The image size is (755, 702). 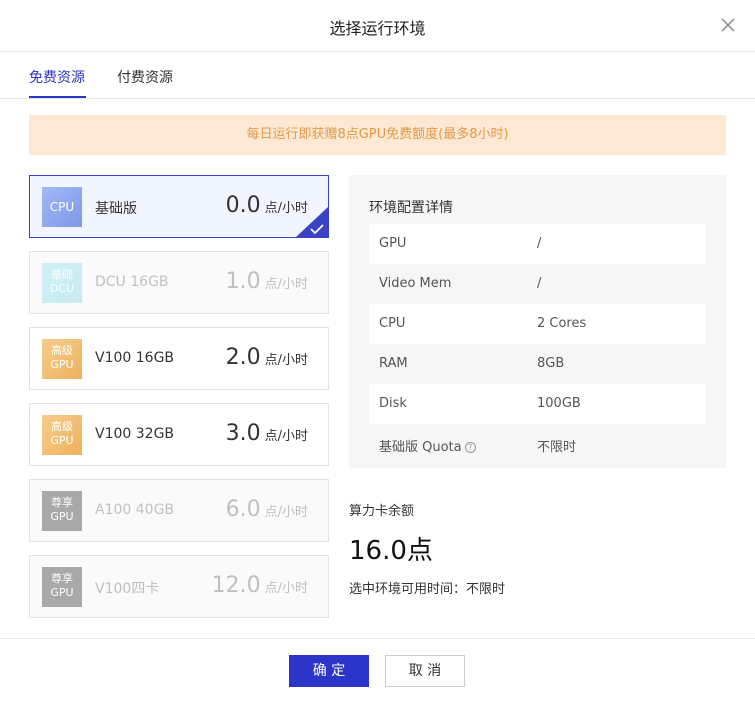 I want to click on env-card-v100-4card: 尊享 GPU V100四卡 12.0 点/小时, so click(x=179, y=586).